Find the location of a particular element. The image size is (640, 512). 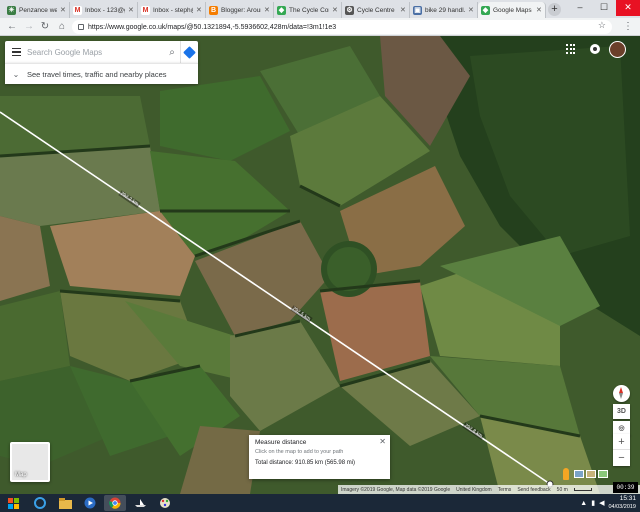

reload-icon: ↻ is located at coordinates (45, 27).